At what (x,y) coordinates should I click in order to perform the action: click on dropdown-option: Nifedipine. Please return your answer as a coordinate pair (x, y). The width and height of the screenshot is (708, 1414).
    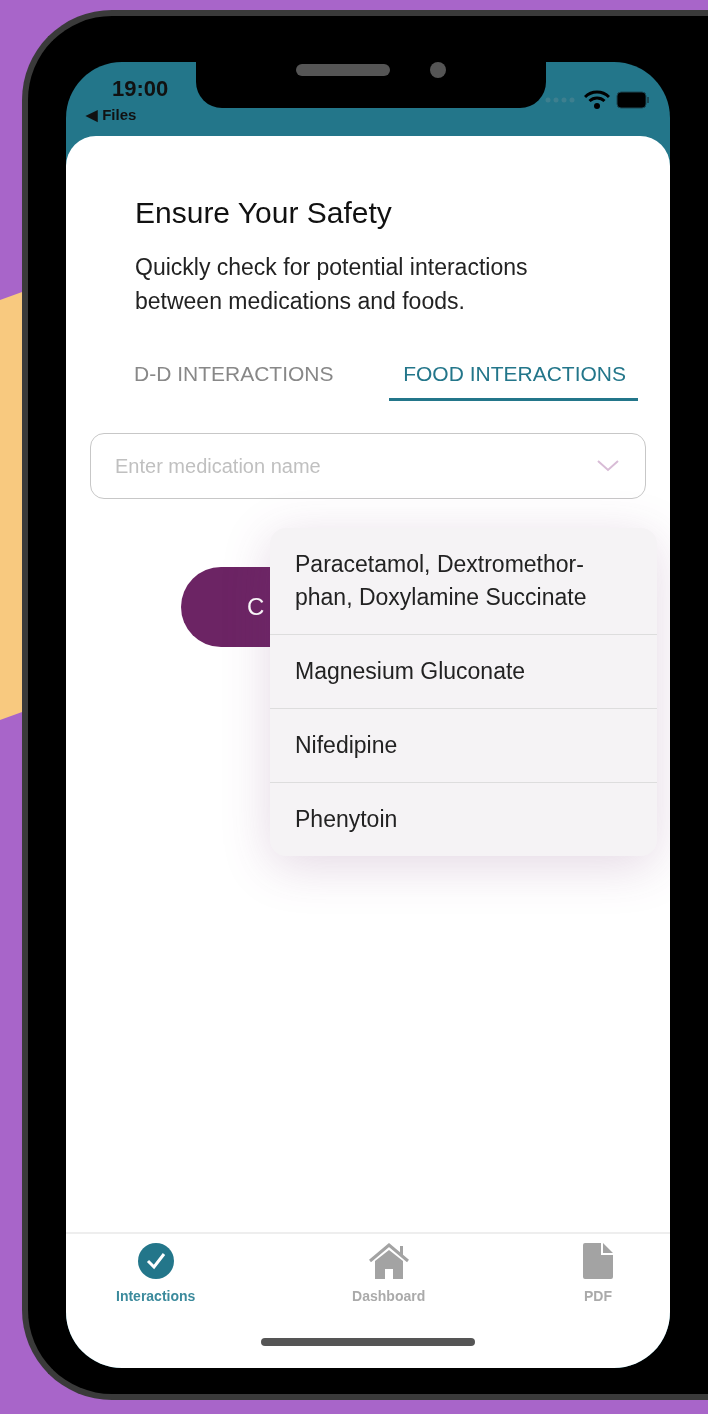
    Looking at the image, I should click on (463, 745).